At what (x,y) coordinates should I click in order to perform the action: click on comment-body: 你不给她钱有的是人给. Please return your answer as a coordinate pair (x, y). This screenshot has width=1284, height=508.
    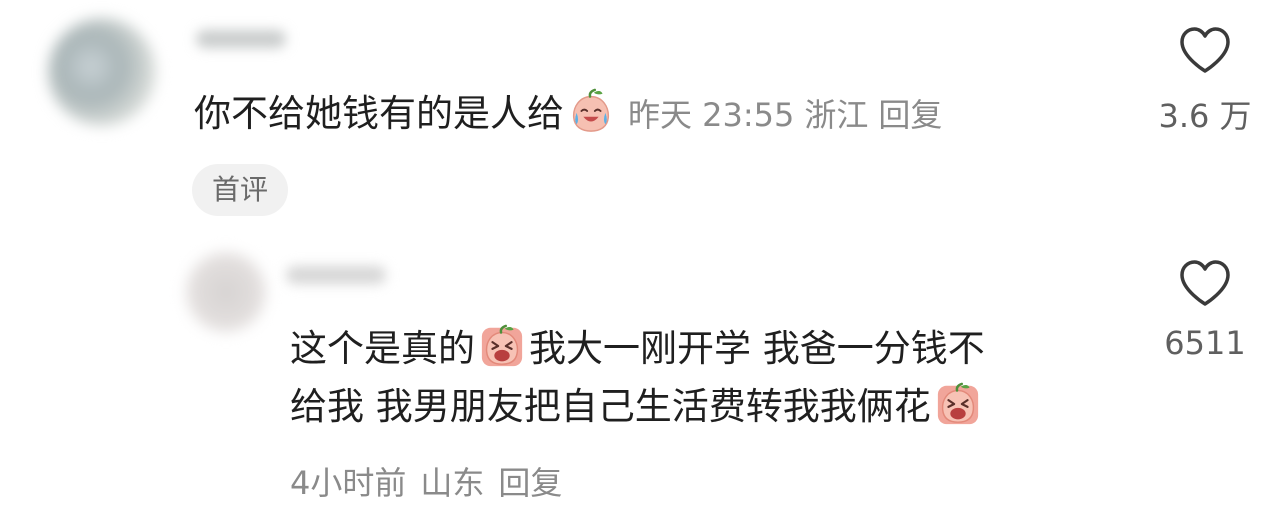
    Looking at the image, I should click on (379, 113).